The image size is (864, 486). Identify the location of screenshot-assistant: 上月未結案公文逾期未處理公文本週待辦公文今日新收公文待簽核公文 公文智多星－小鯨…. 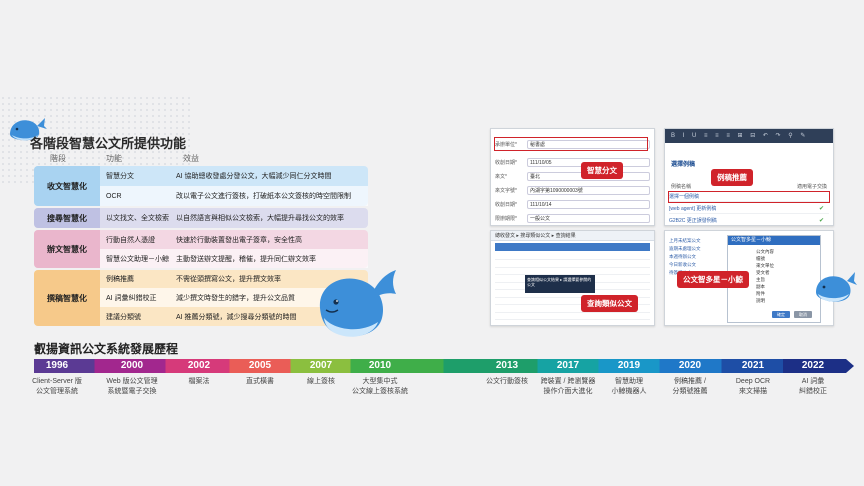
(749, 278).